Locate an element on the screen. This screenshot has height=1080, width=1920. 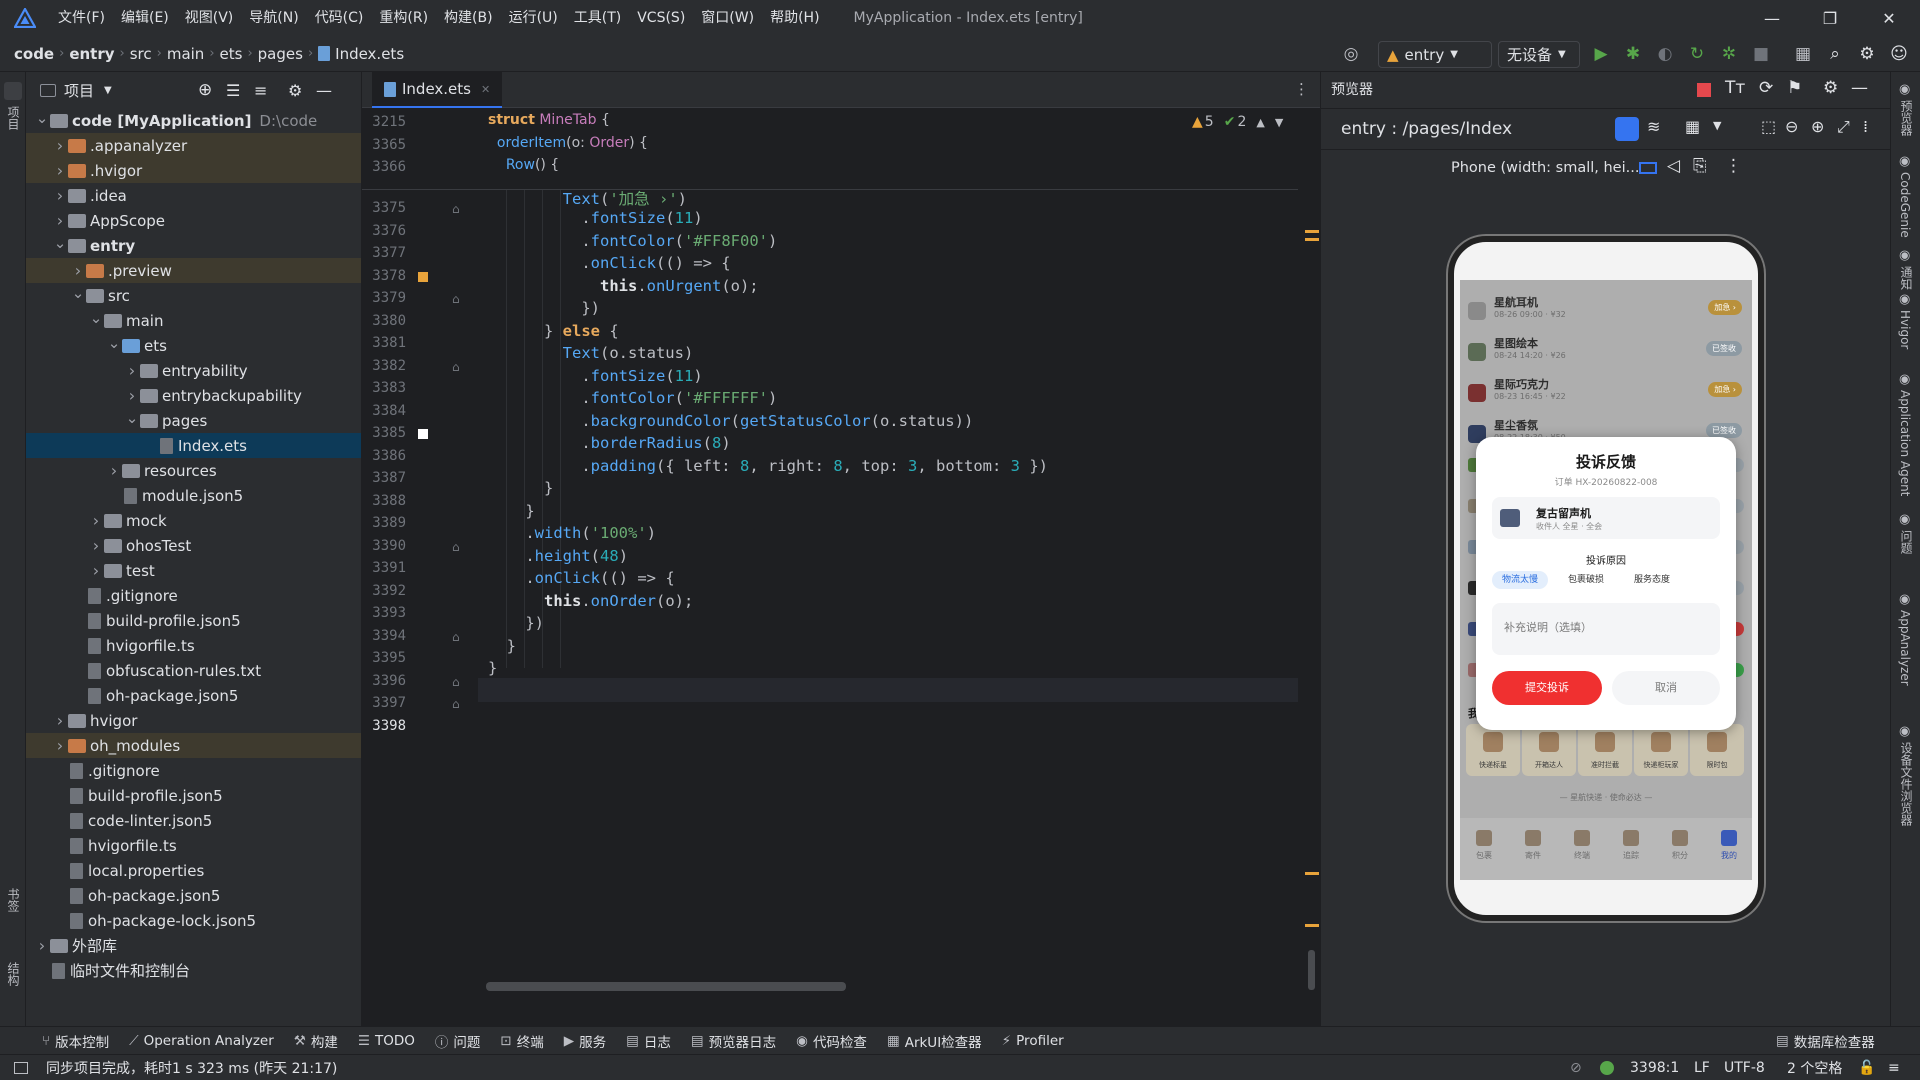
tool-window-button: ⊡ 终端 is located at coordinates (521, 1041).